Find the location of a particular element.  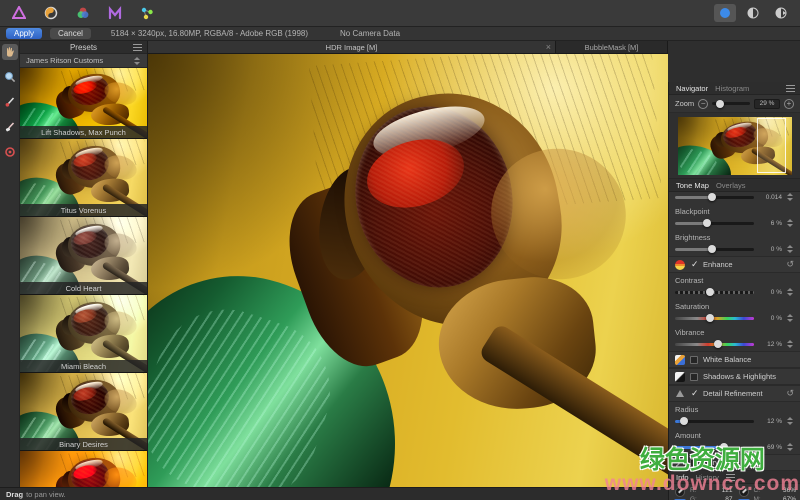

tab-navigator: Navigator is located at coordinates (692, 88).